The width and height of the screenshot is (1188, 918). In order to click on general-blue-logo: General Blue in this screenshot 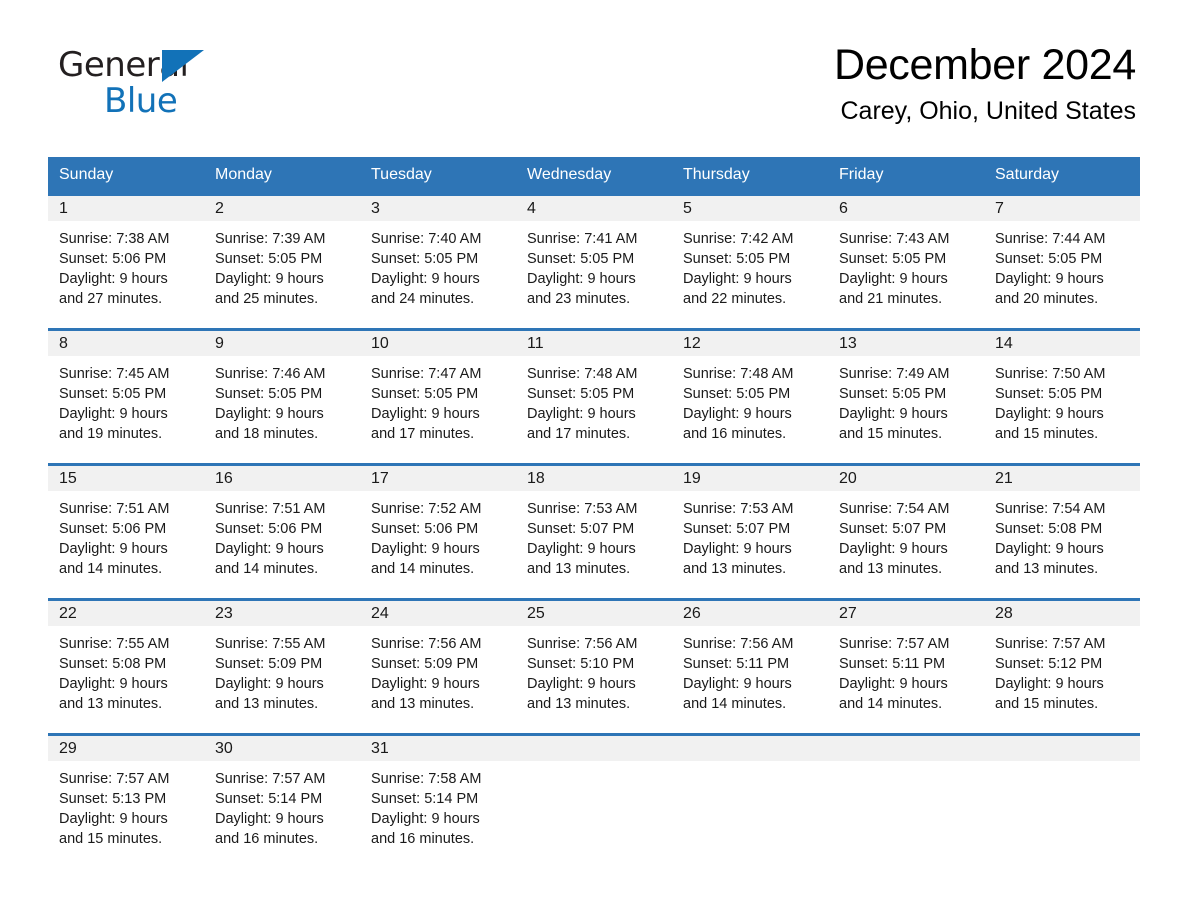, I will do `click(131, 84)`.